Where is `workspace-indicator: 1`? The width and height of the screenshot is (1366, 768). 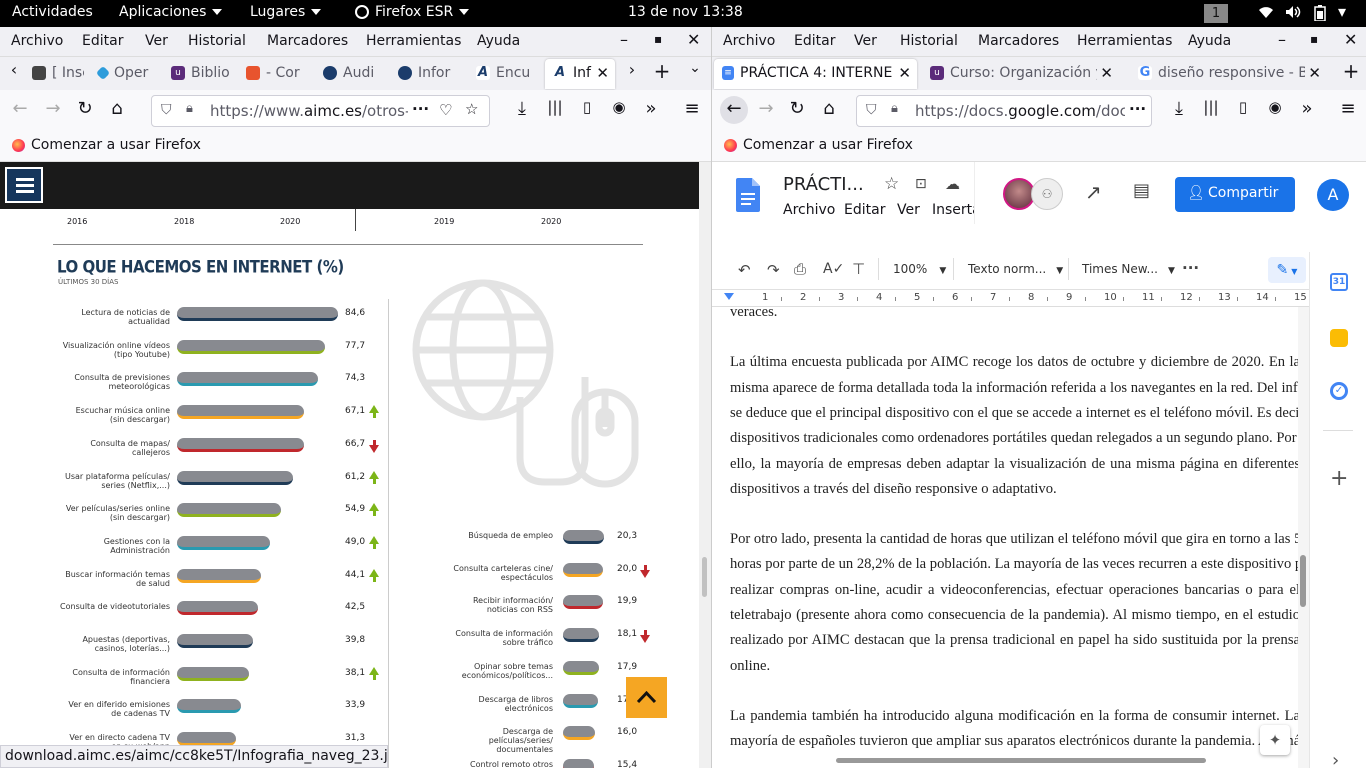
workspace-indicator: 1 is located at coordinates (1216, 13).